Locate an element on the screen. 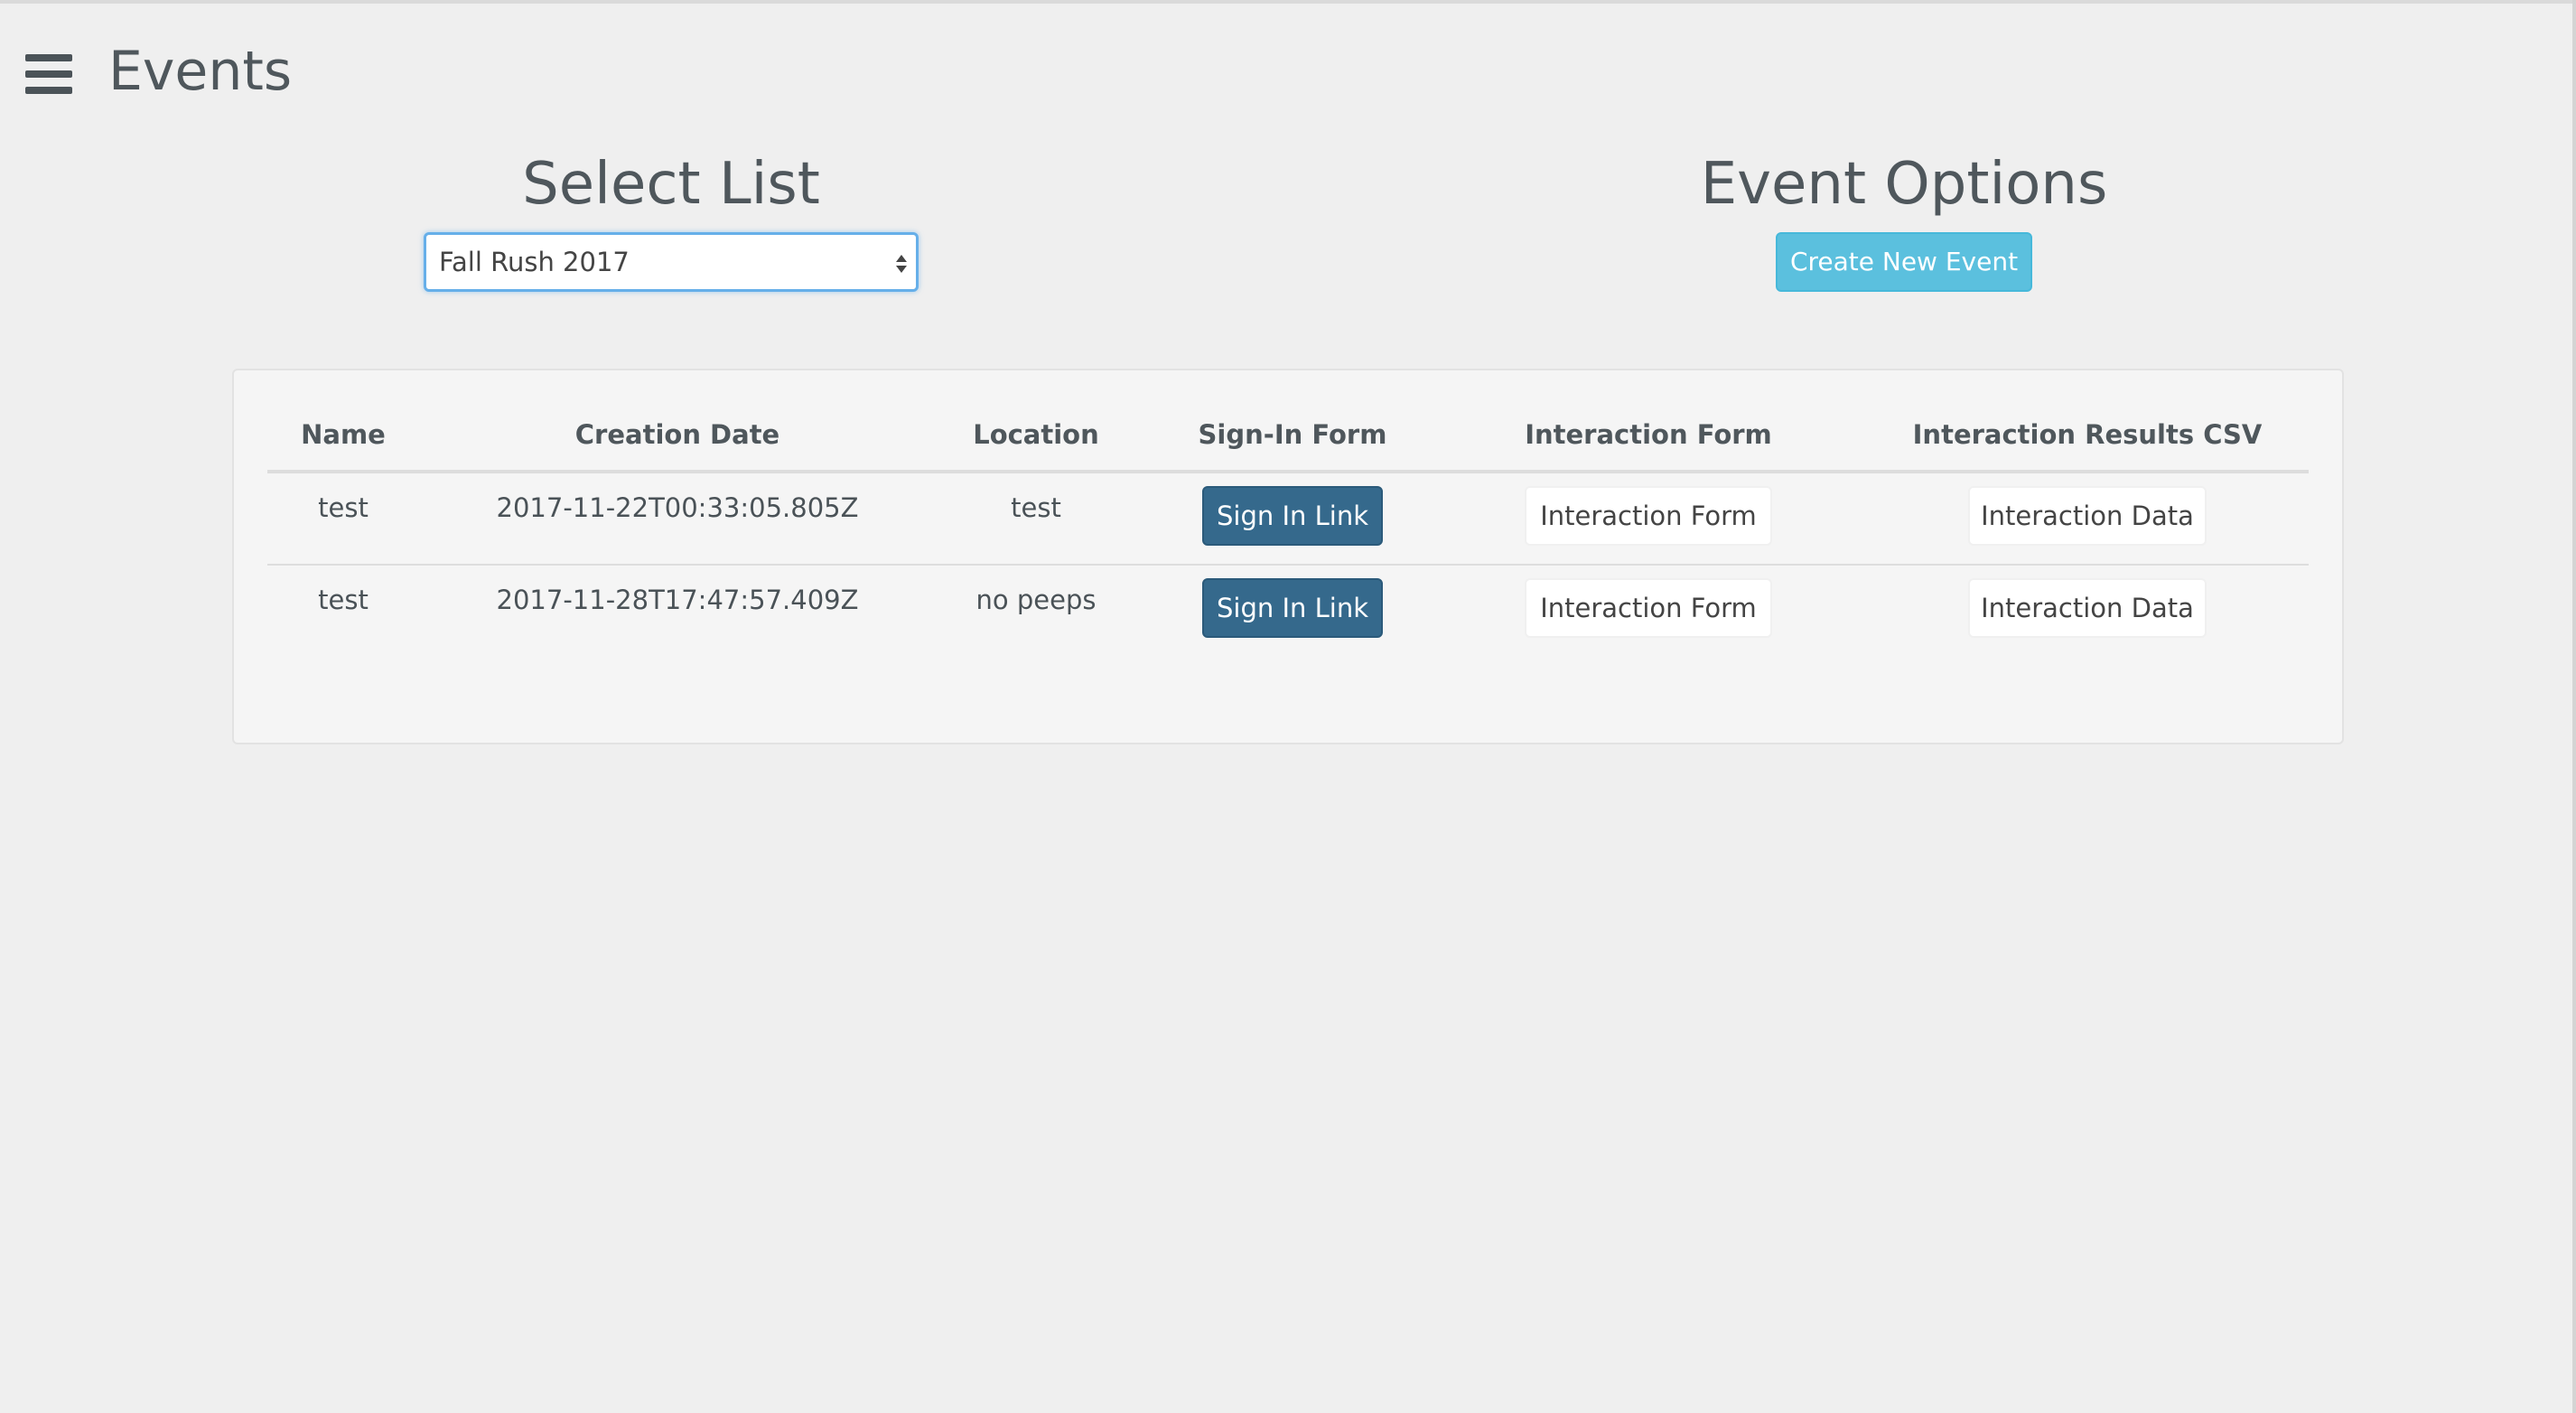  window-right-border is located at coordinates (2574, 706).